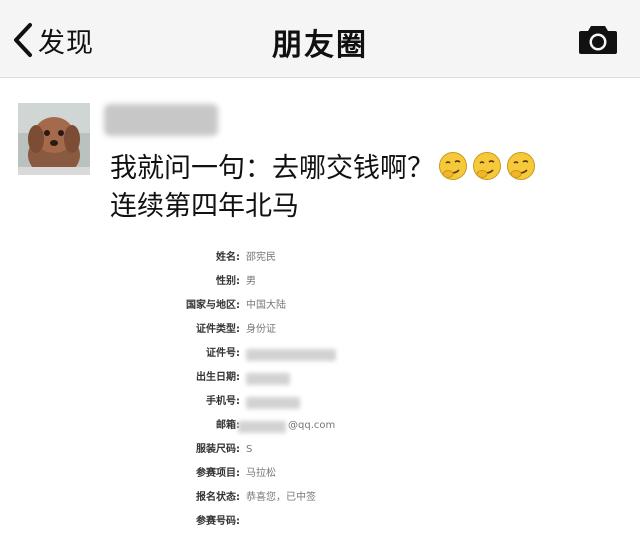 Image resolution: width=640 pixels, height=558 pixels. I want to click on form-value: 中国大陆, so click(266, 305).